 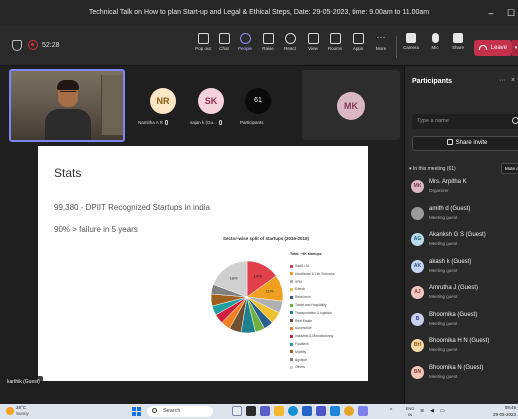 I want to click on file-explorer-icon, so click(x=279, y=411).